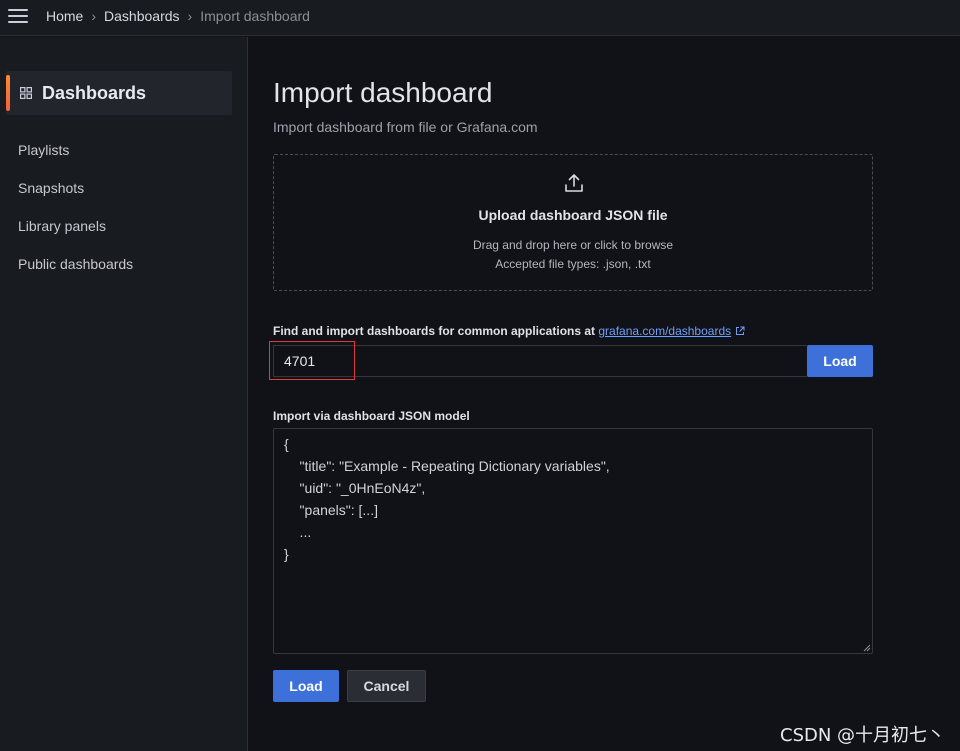 The width and height of the screenshot is (960, 751). What do you see at coordinates (383, 92) in the screenshot?
I see `page-title: Import dashboard` at bounding box center [383, 92].